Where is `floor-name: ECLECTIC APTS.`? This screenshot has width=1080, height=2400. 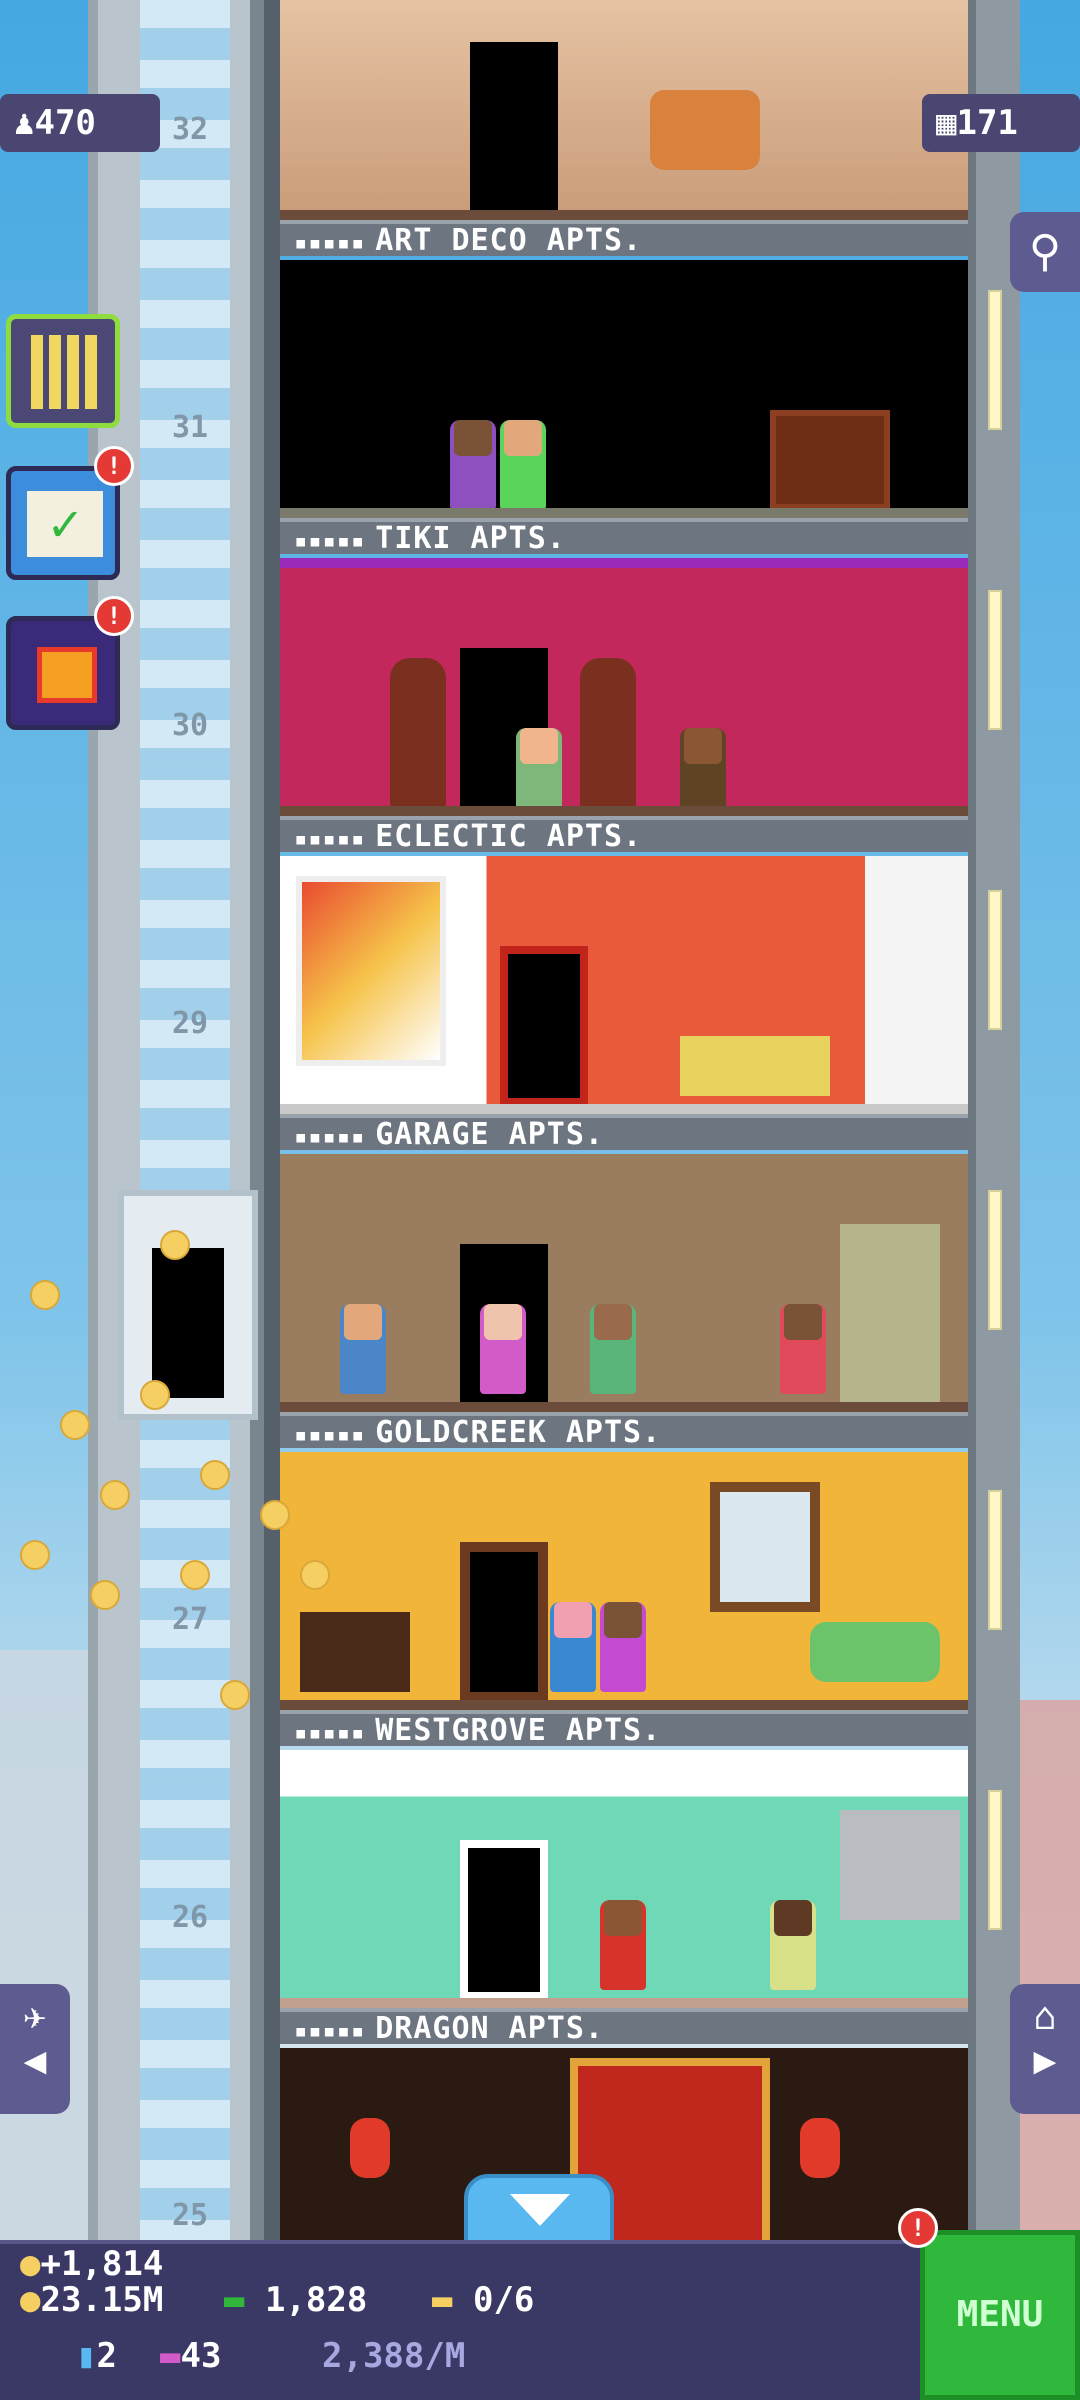 floor-name: ECLECTIC APTS. is located at coordinates (509, 836).